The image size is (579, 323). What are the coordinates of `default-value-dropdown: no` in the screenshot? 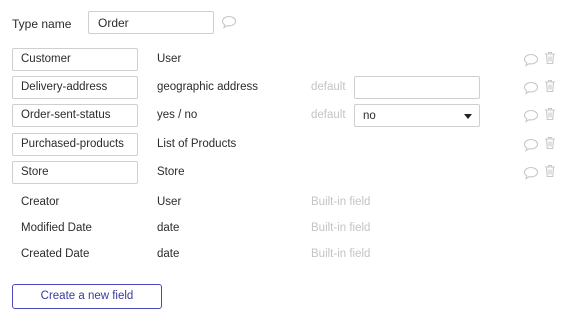 It's located at (417, 115).